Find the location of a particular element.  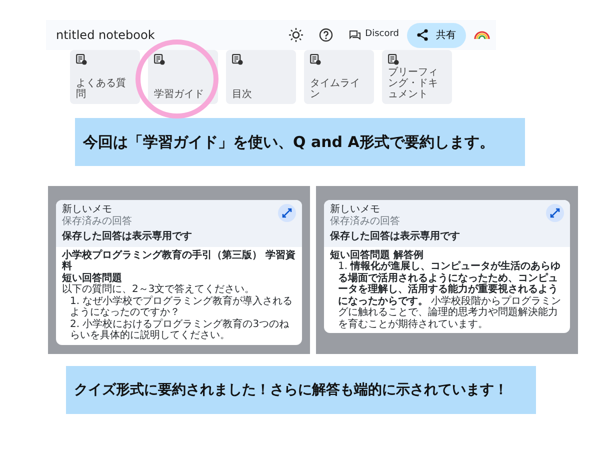

list-item: 1. 情報化が進展し、コンピュータが生活のあらゆる場面で活用されるようになったため、コンピュータを理解し、活用する能力が重要視されるようになったからです。 小学校段階からプログラミングに触れることで、論理的思考力や問題解決能力を育むことが期待されています。 is located at coordinates (449, 295).